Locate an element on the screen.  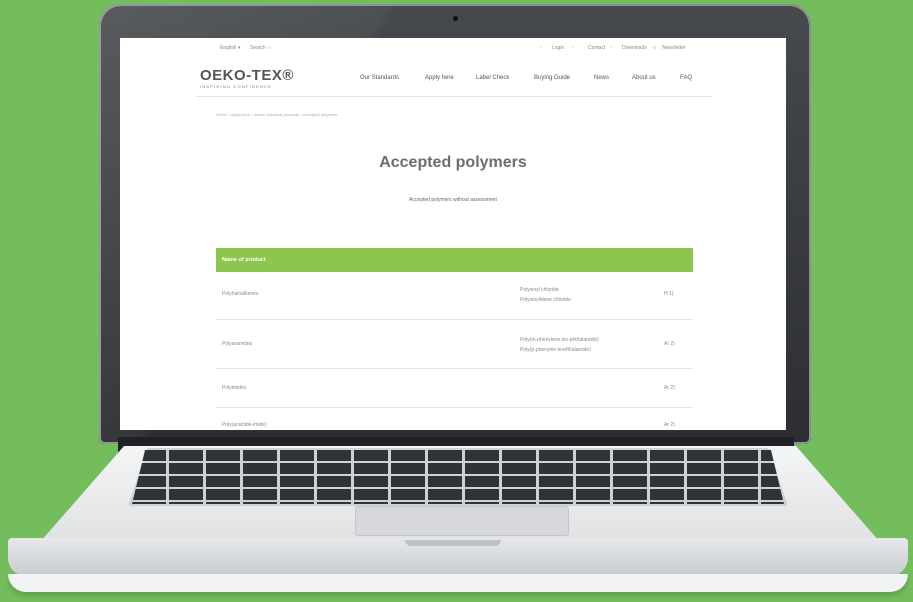
trackpad is located at coordinates (462, 521).